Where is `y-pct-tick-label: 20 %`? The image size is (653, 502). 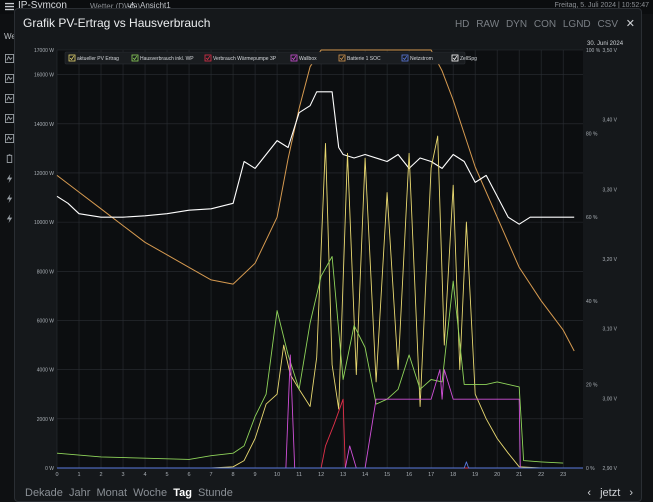 y-pct-tick-label: 20 % is located at coordinates (592, 385).